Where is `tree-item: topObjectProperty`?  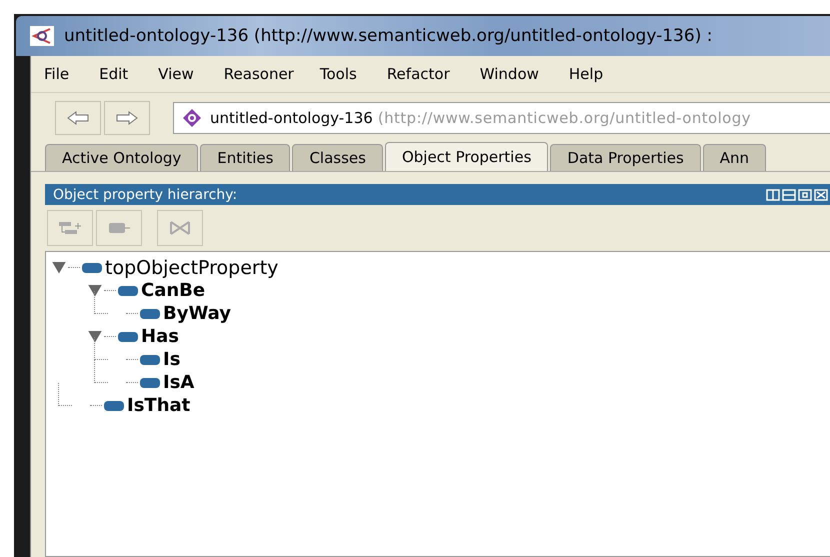
tree-item: topObjectProperty is located at coordinates (191, 267).